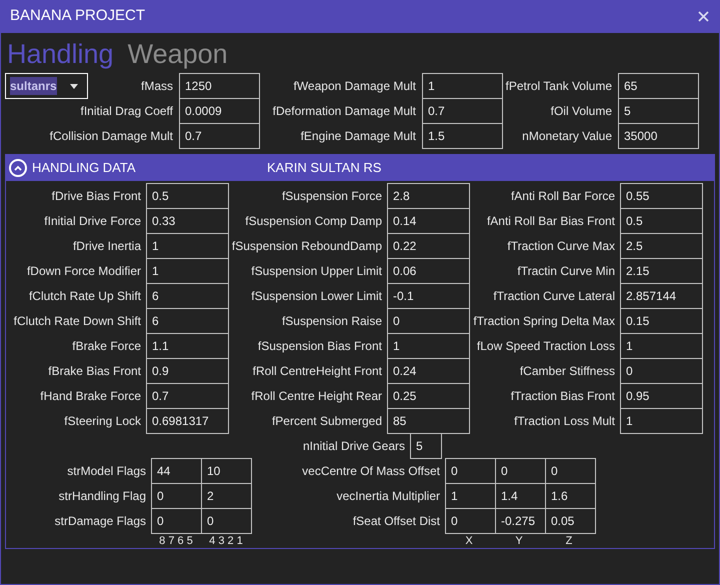 The image size is (720, 585). What do you see at coordinates (106, 246) in the screenshot?
I see `field-label: fDrive Inertia` at bounding box center [106, 246].